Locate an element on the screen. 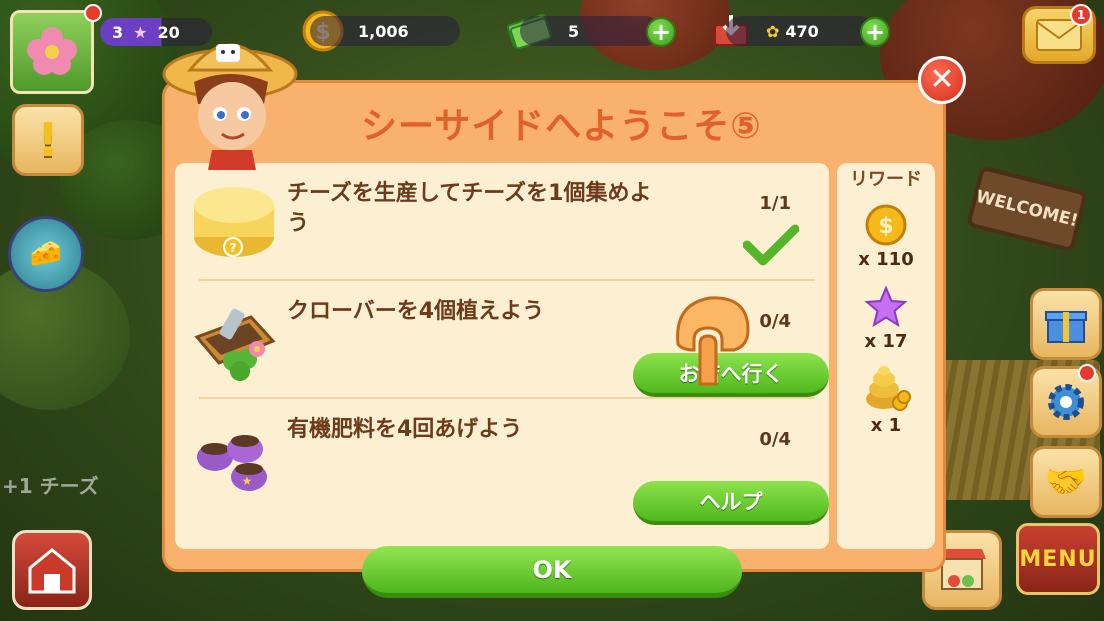 The image size is (1104, 621). flower-icon is located at coordinates (52, 51).